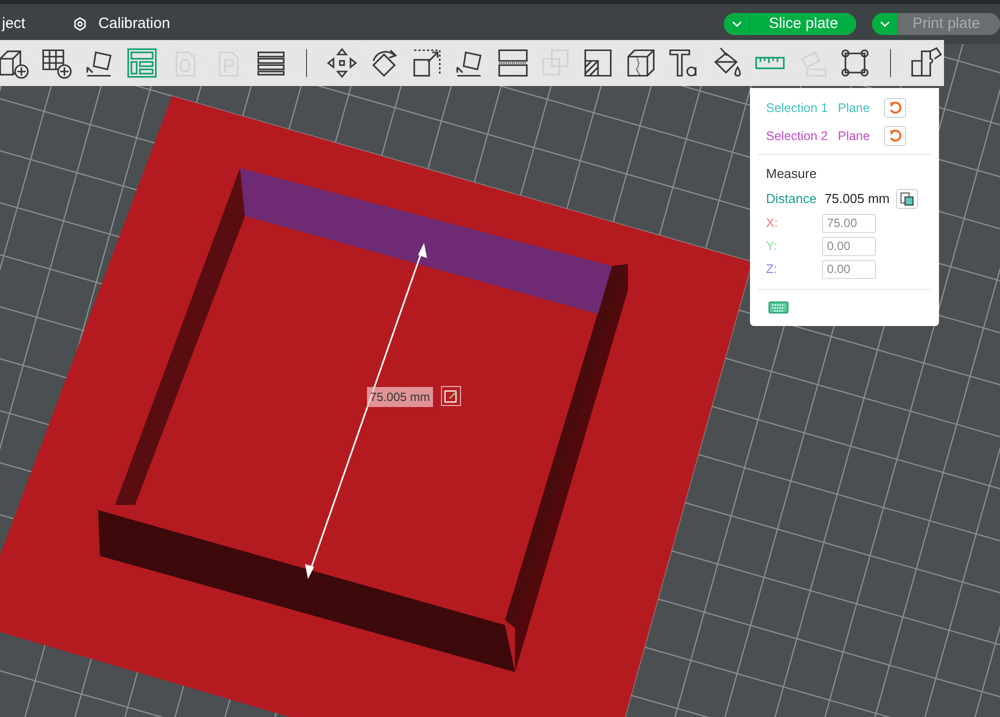  I want to click on selection-label: Selection 1, so click(797, 108).